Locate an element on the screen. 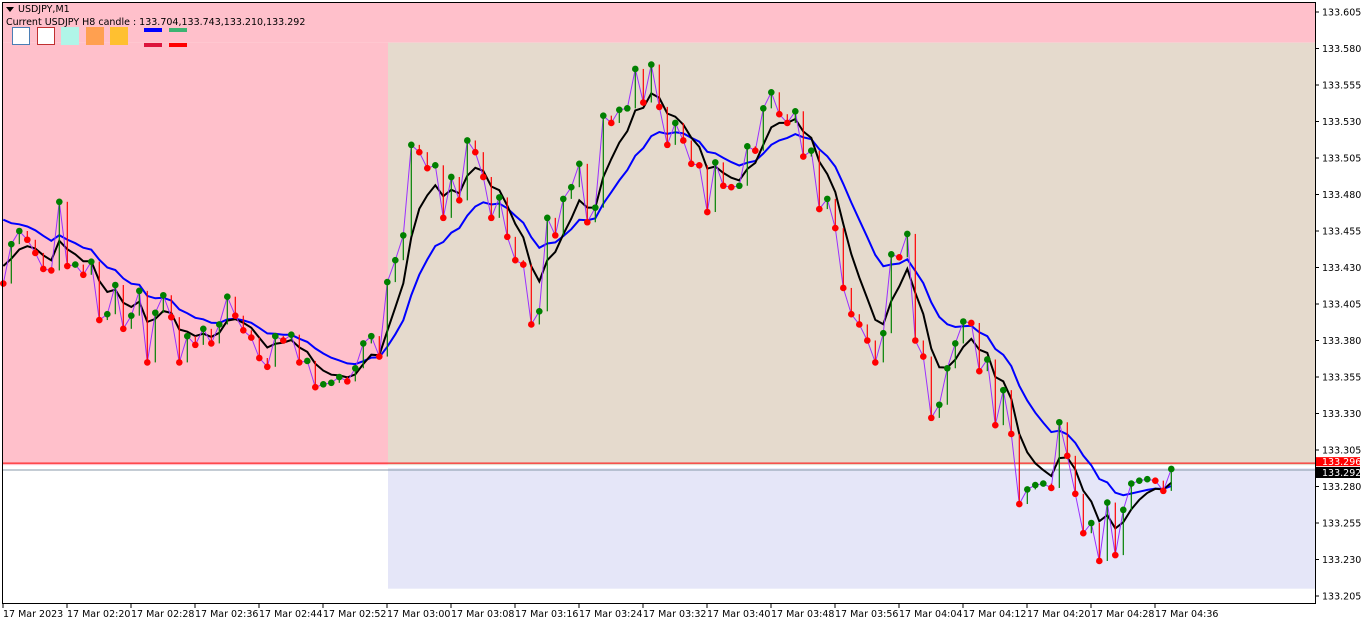  x-tick-label: 17 Mar 03:56 is located at coordinates (866, 614).